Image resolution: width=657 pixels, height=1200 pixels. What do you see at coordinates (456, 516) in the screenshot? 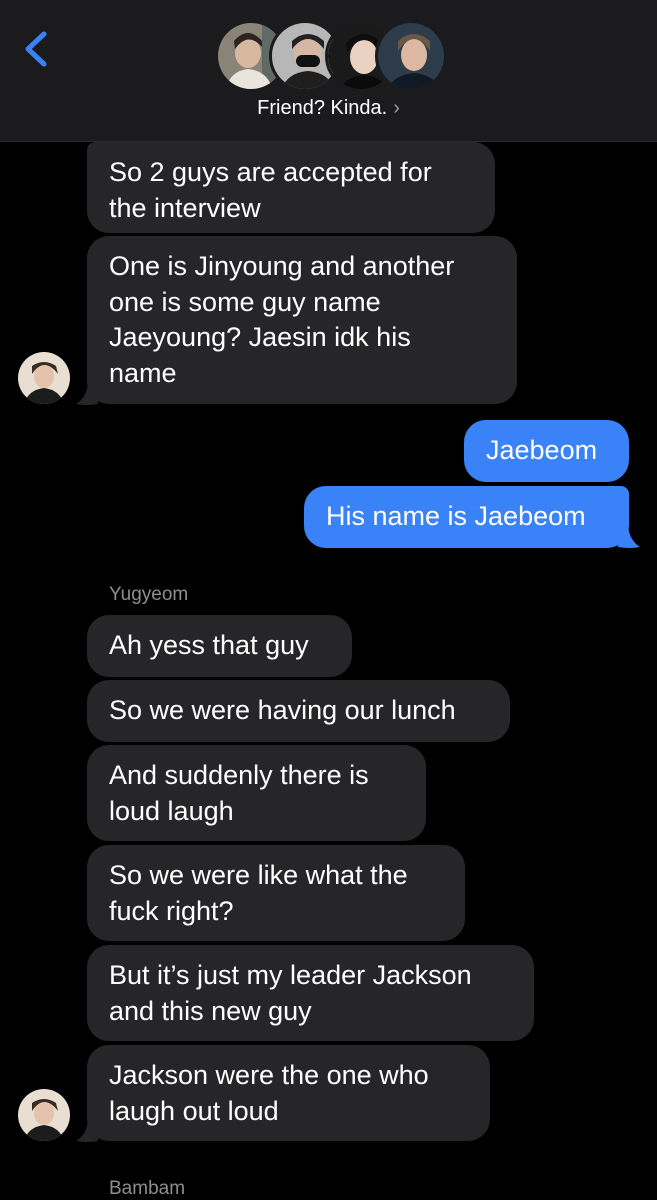
I see `message-line: His name is Jaebeom` at bounding box center [456, 516].